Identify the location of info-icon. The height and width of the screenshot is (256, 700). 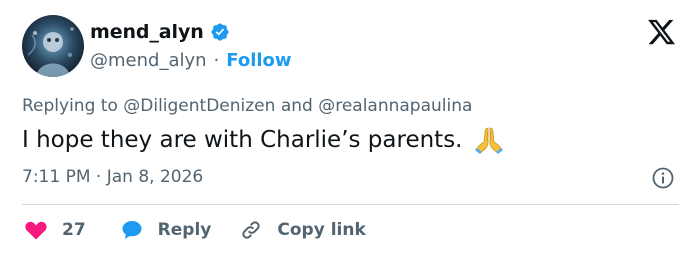
(663, 178).